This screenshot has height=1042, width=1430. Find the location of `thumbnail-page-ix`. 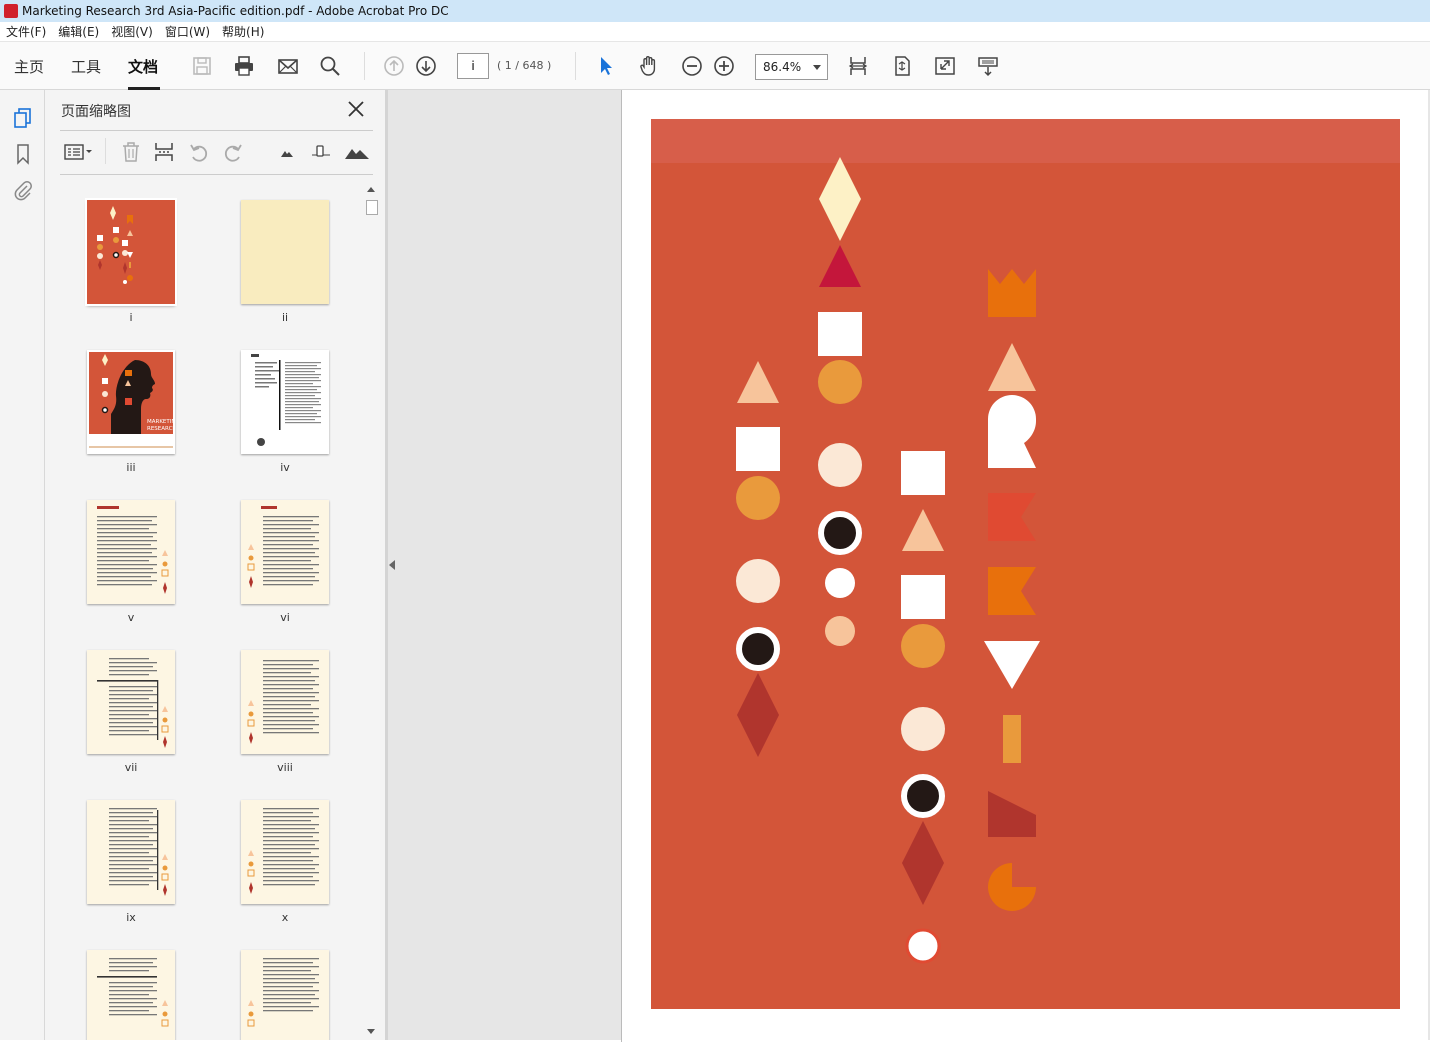

thumbnail-page-ix is located at coordinates (131, 852).